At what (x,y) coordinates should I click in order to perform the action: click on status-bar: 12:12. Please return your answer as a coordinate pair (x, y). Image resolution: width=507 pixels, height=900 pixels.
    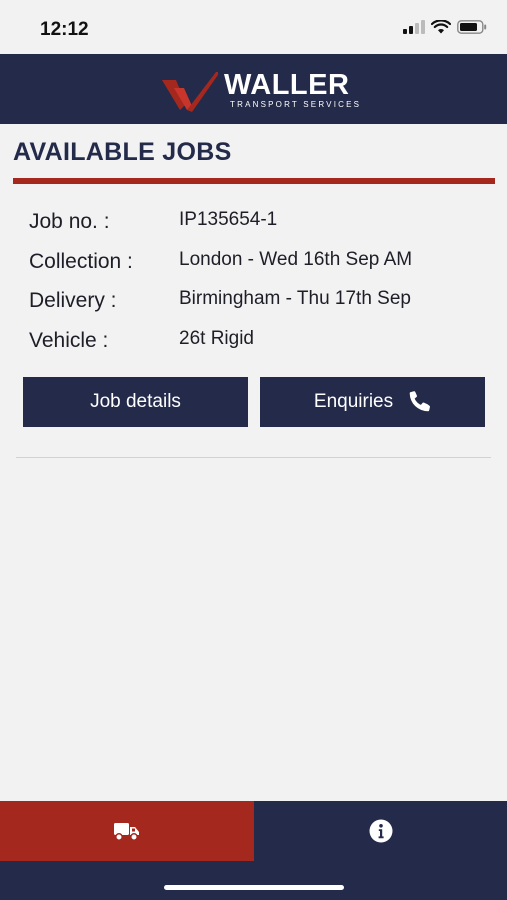
    Looking at the image, I should click on (253, 27).